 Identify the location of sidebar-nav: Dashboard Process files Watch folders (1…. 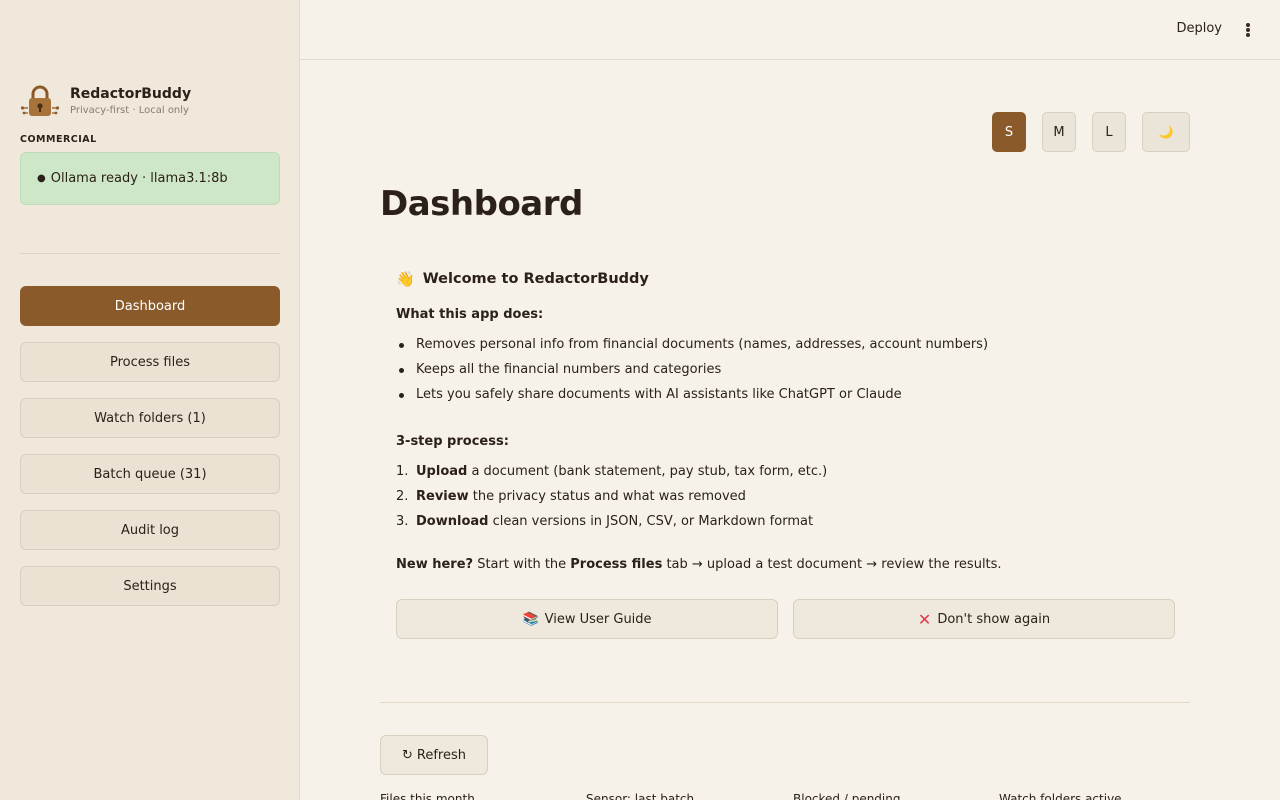
(150, 454).